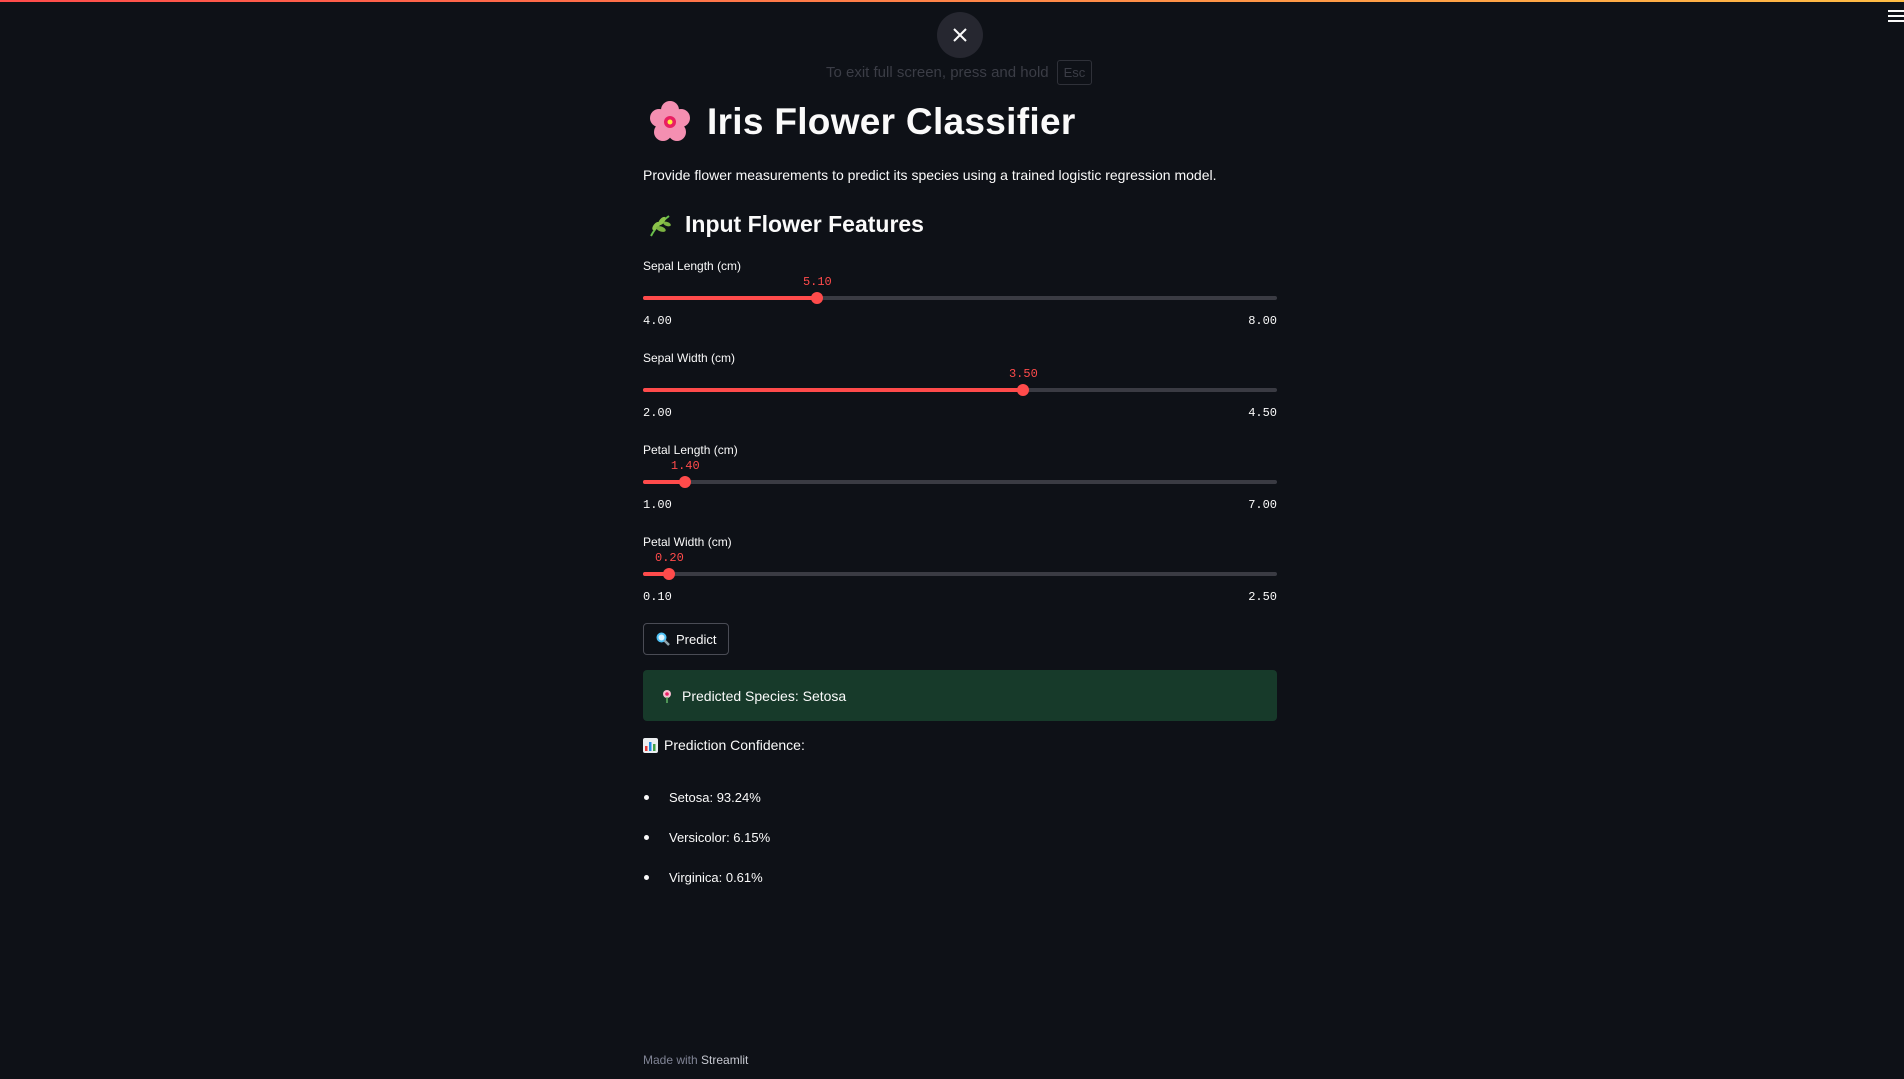 The width and height of the screenshot is (1904, 1079). I want to click on close-icon, so click(960, 35).